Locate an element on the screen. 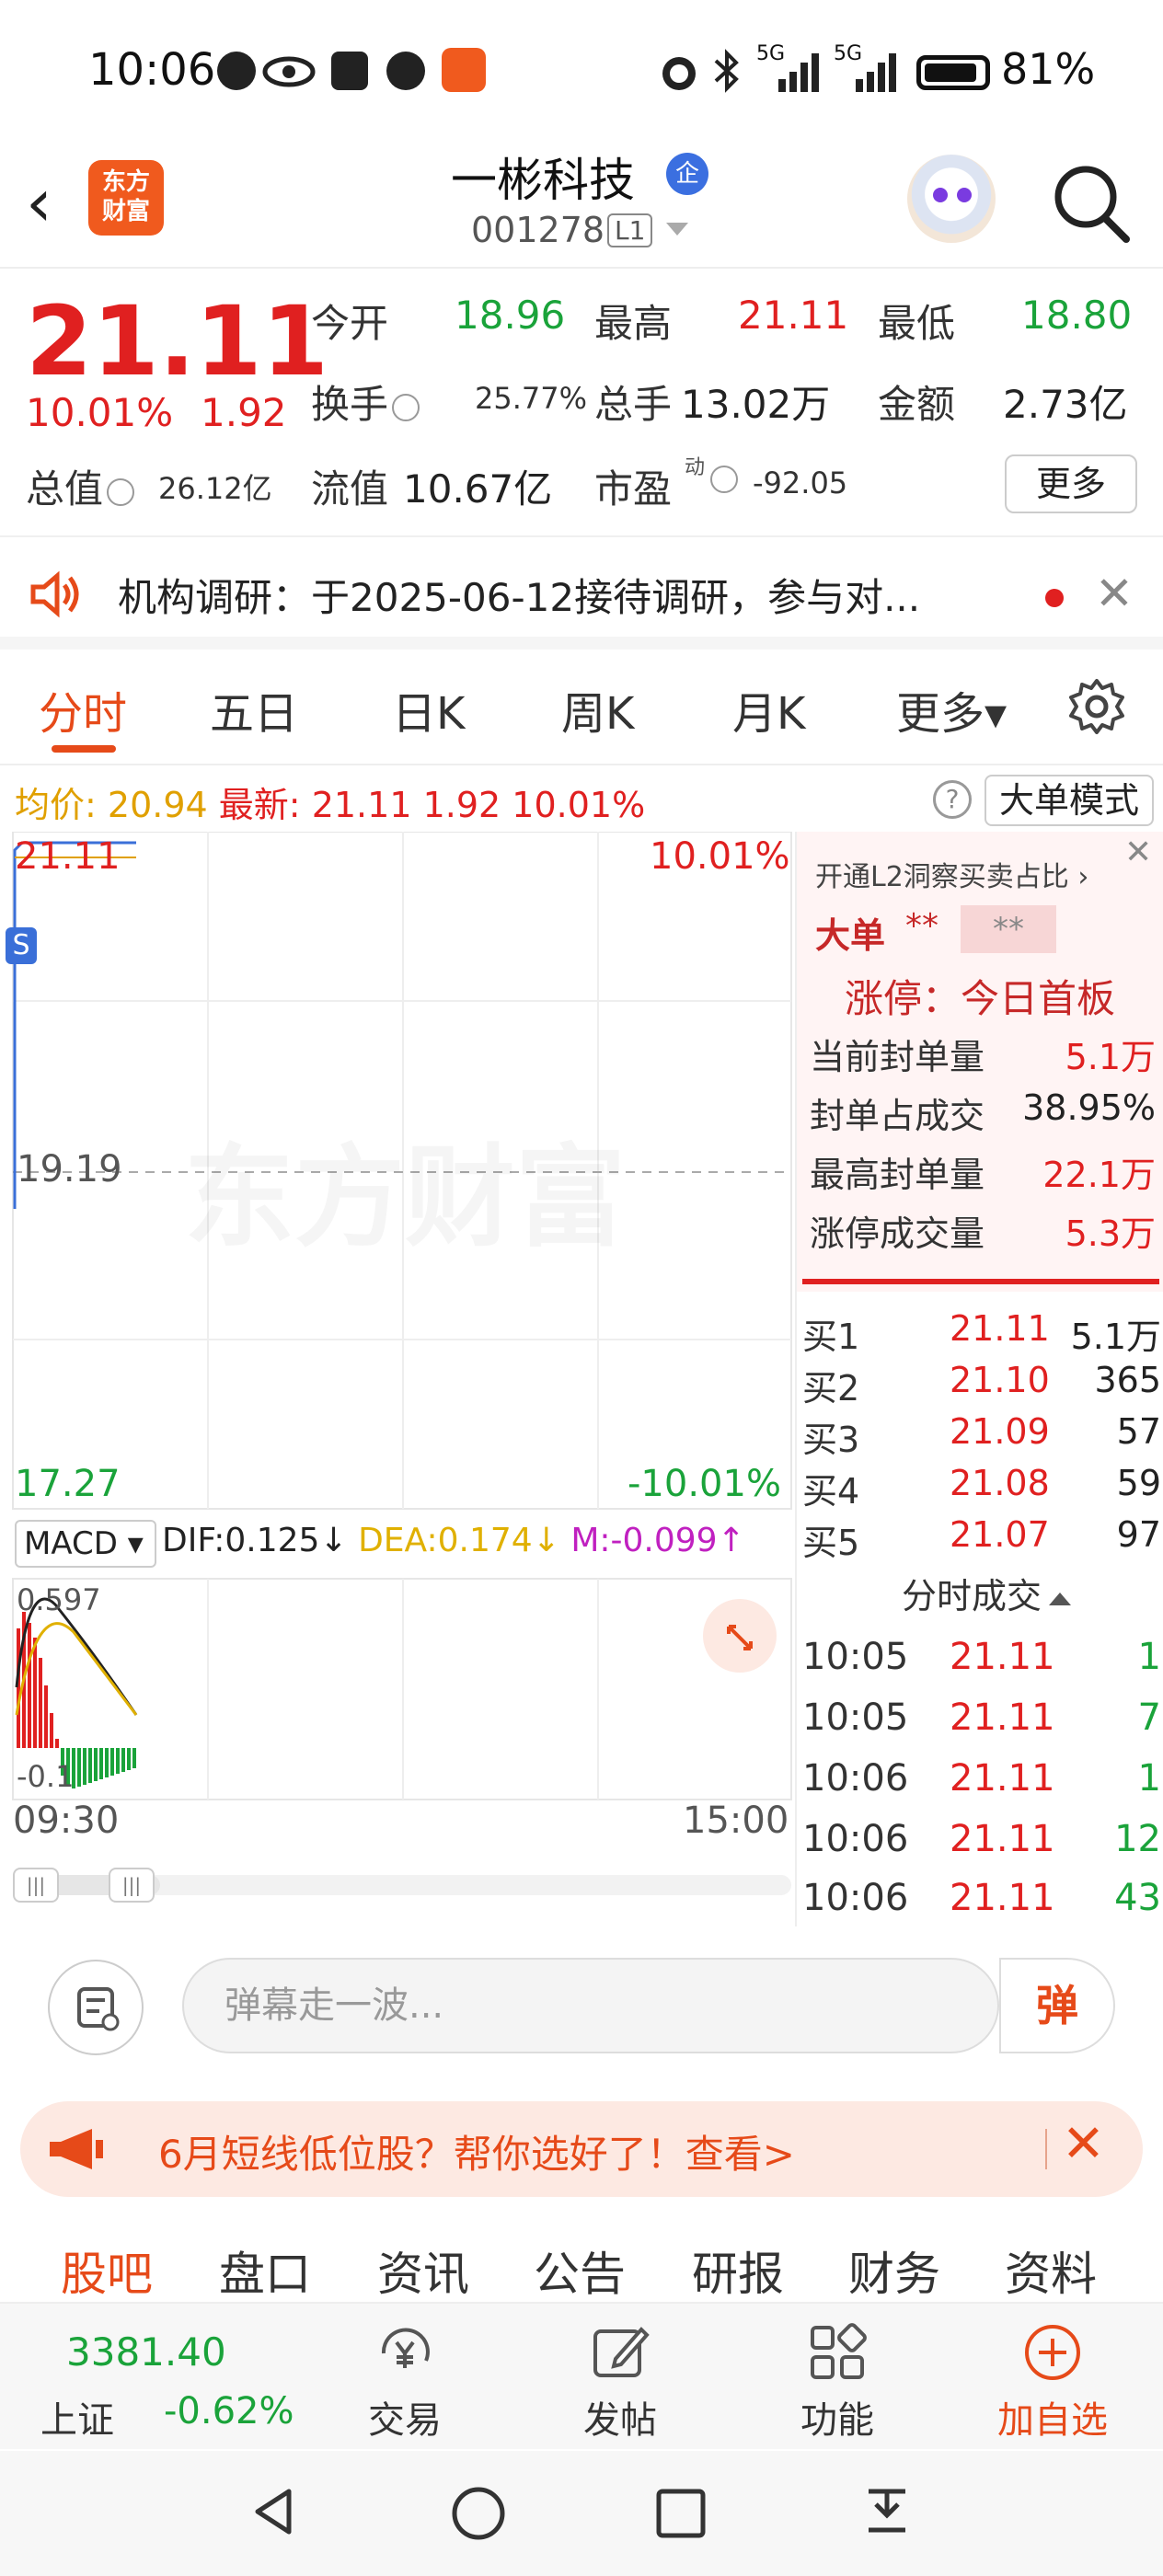 This screenshot has height=2576, width=1163. order-book-row: 买3 21.09 57 is located at coordinates (982, 1437).